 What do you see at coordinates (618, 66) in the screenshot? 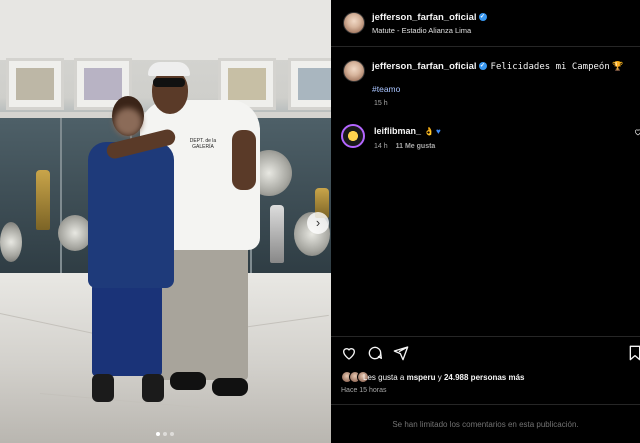
I see `trophy-icon: 🏆` at bounding box center [618, 66].